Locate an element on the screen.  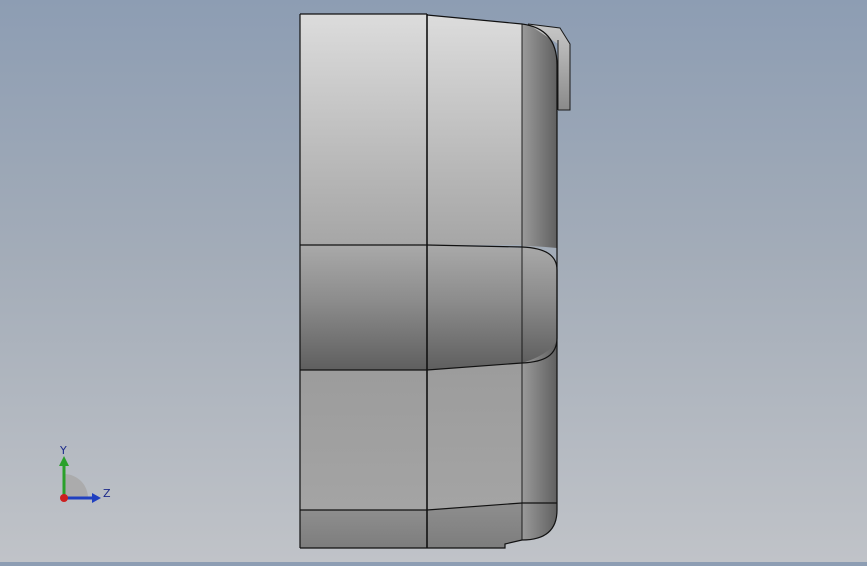
front-housing-lower-face is located at coordinates (363, 440).